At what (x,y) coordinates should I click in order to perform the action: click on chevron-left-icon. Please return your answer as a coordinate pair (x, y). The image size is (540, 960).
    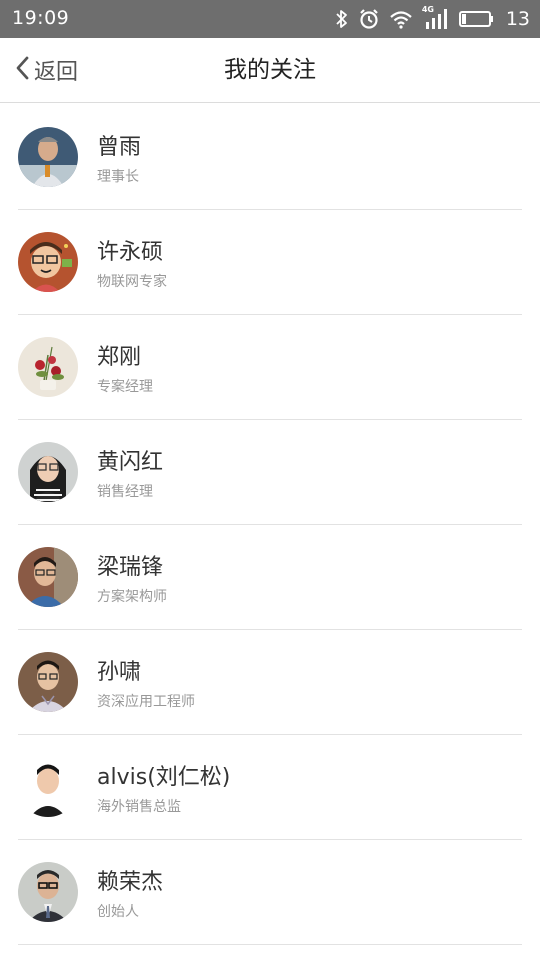
    Looking at the image, I should click on (22, 70).